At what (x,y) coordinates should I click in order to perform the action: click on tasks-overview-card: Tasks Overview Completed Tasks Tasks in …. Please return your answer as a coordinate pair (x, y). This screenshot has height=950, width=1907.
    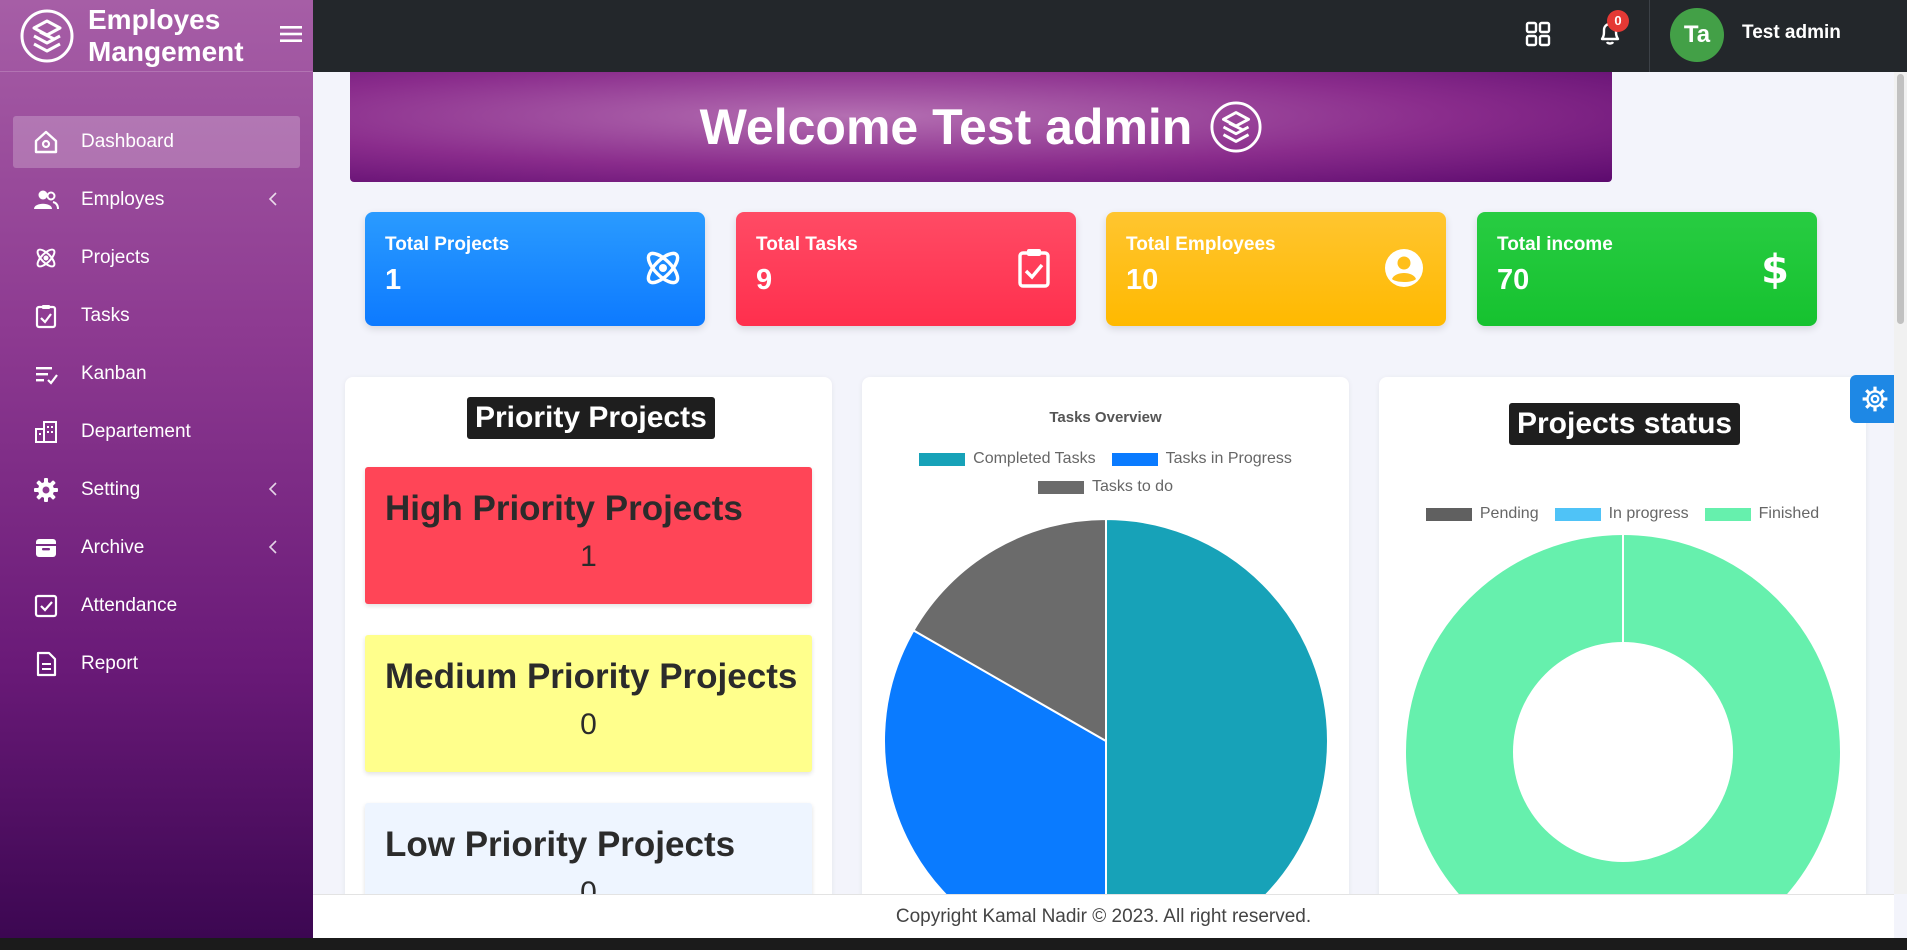
    Looking at the image, I should click on (1105, 635).